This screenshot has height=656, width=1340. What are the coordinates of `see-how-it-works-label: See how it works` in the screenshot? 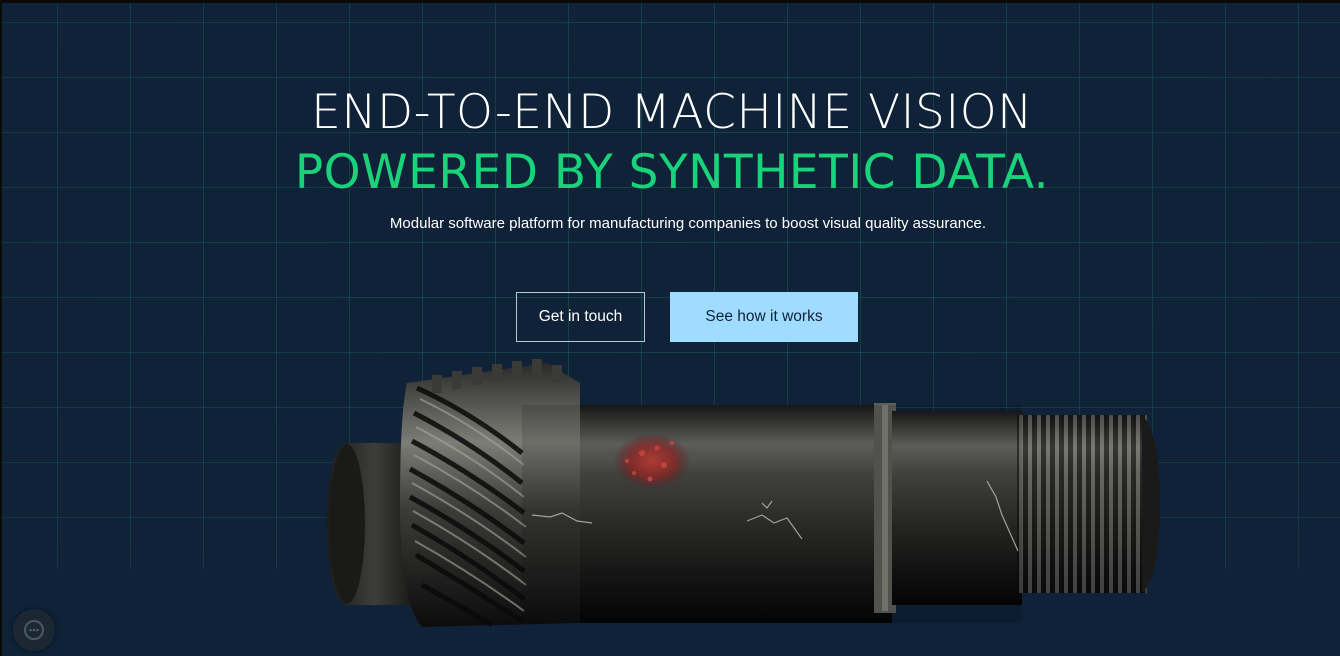 It's located at (764, 316).